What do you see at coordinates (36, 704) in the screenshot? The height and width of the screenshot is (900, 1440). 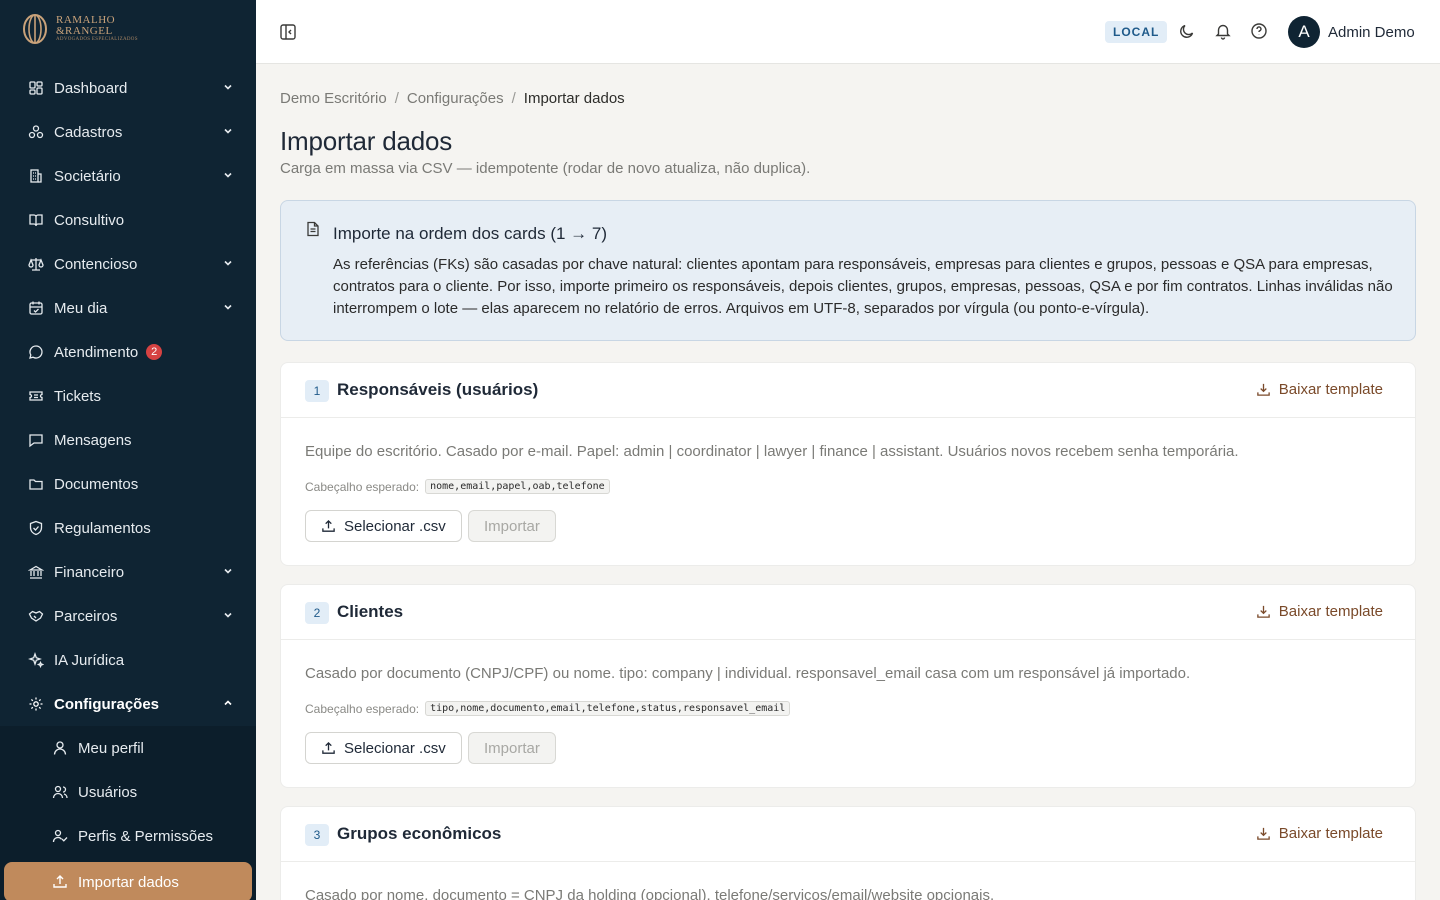 I see `gear-icon` at bounding box center [36, 704].